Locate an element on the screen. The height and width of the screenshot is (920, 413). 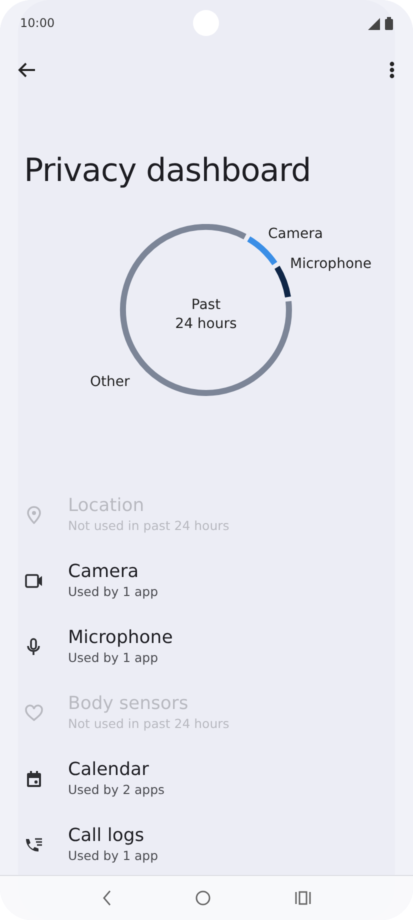
heart-icon is located at coordinates (34, 713).